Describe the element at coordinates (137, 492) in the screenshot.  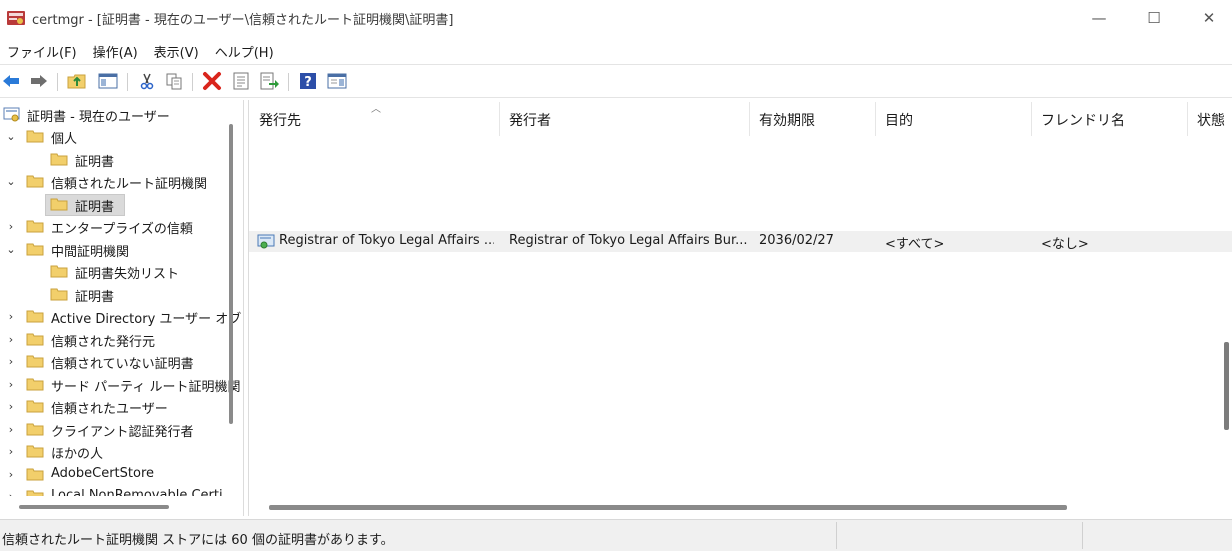
I see `tree-item-label: Local NonRemovable Certi` at that location.